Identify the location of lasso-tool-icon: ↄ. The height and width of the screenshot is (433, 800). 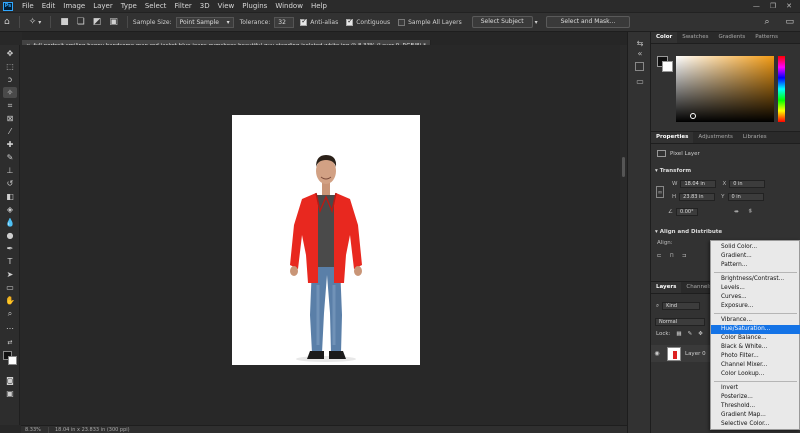
(10, 79).